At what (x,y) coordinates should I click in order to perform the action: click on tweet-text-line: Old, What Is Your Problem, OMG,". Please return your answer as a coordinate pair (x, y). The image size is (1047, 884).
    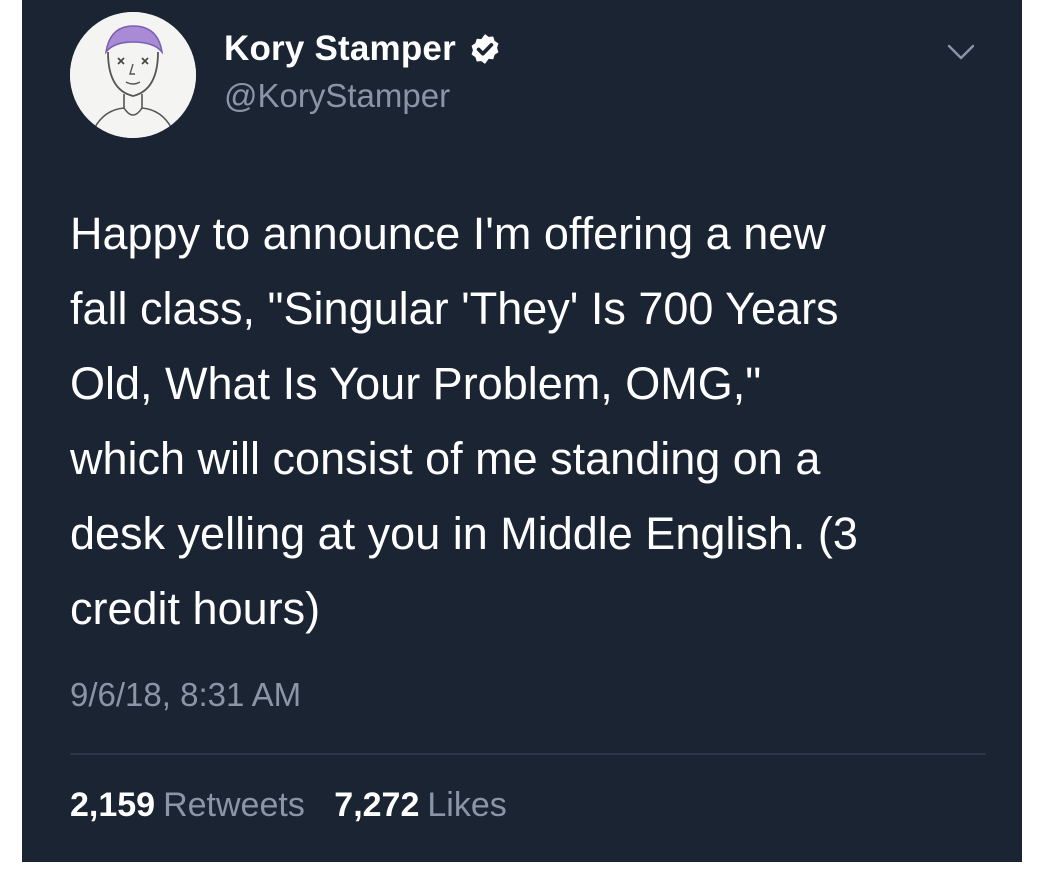
    Looking at the image, I should click on (416, 383).